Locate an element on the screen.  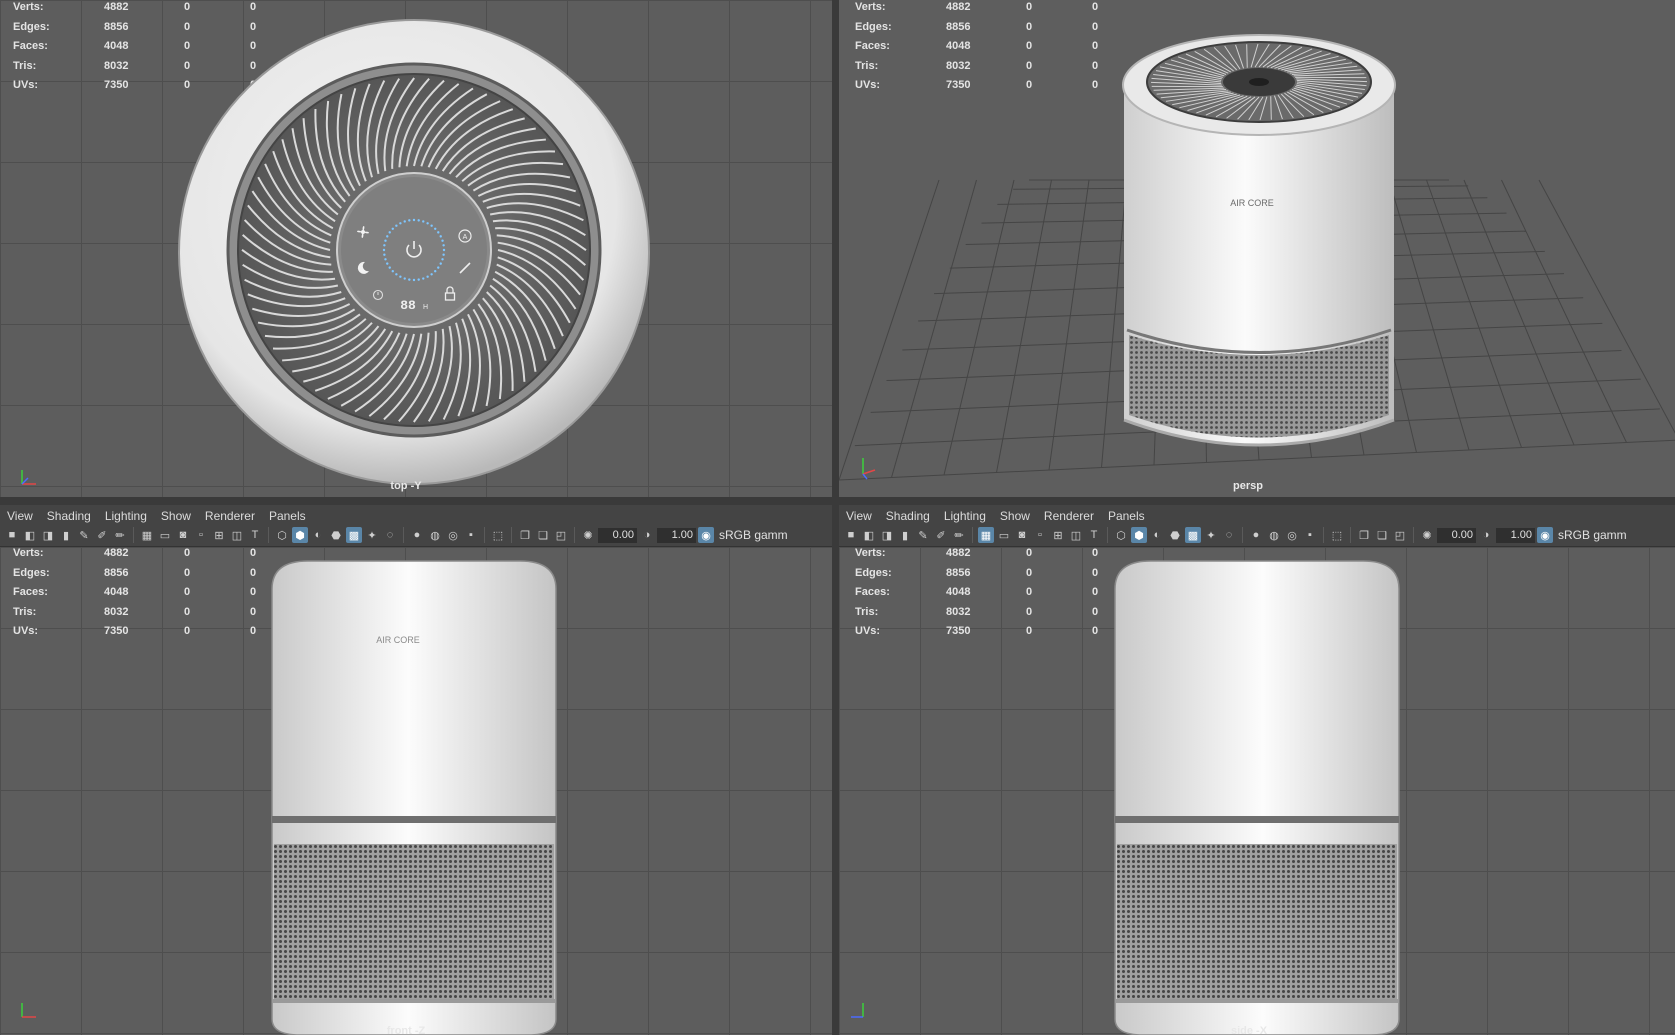
purifier-side-model is located at coordinates (1257, 797).